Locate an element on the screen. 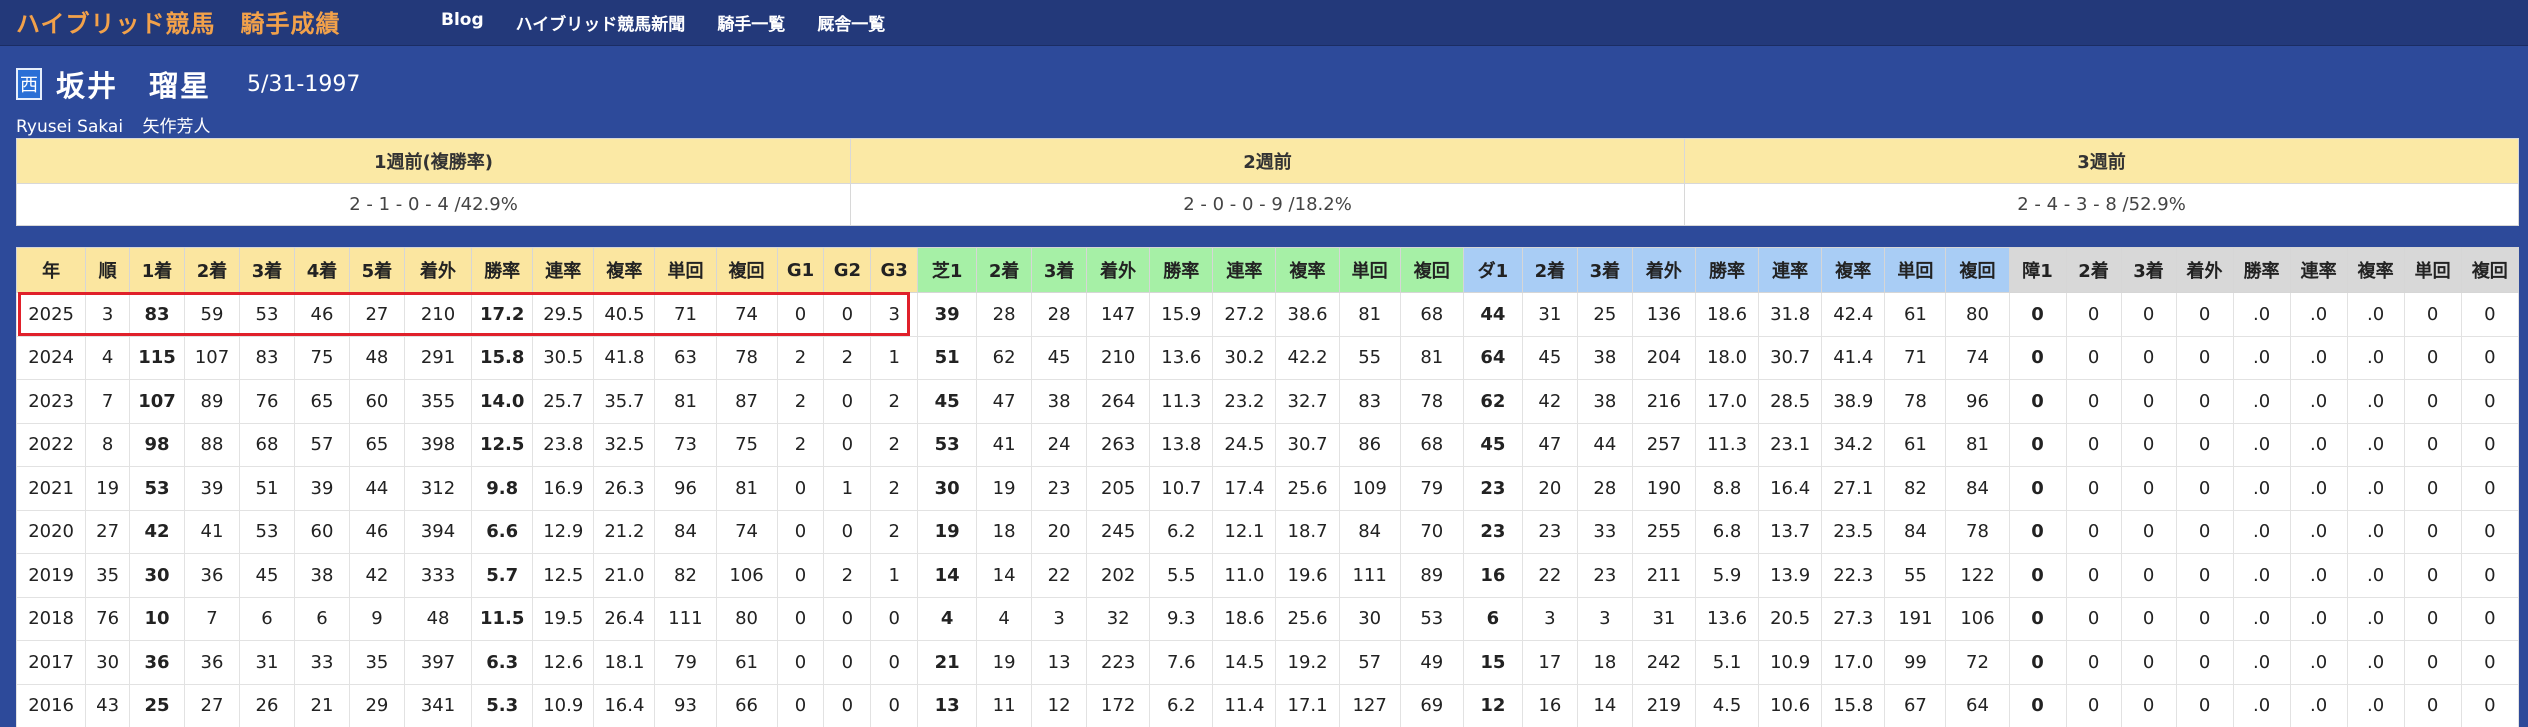  nav-stable-list: 厩舎一覧 is located at coordinates (851, 22).